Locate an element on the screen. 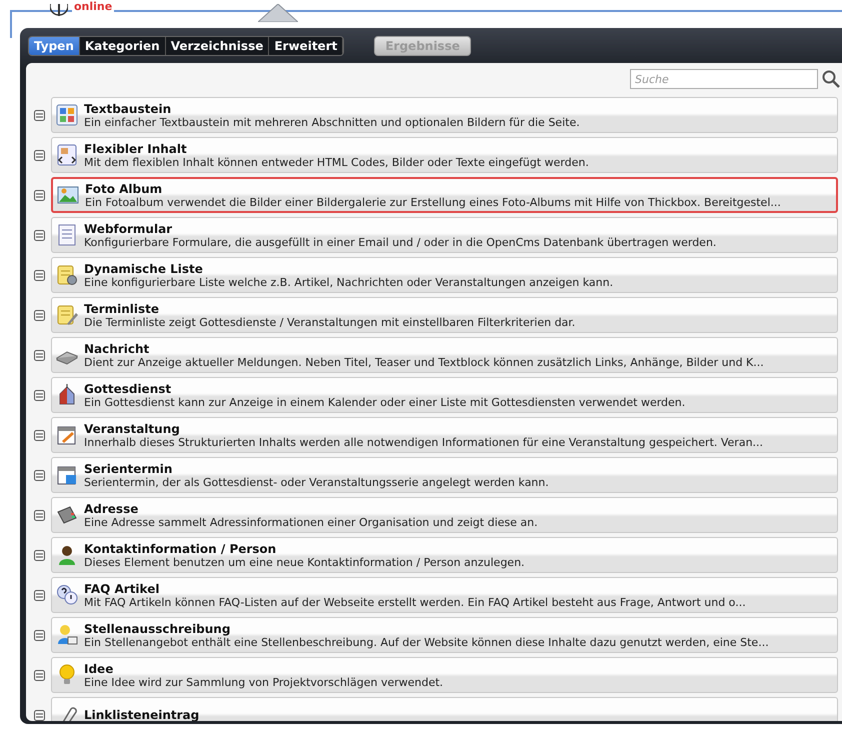 Image resolution: width=842 pixels, height=731 pixels. code-document-icon is located at coordinates (67, 155).